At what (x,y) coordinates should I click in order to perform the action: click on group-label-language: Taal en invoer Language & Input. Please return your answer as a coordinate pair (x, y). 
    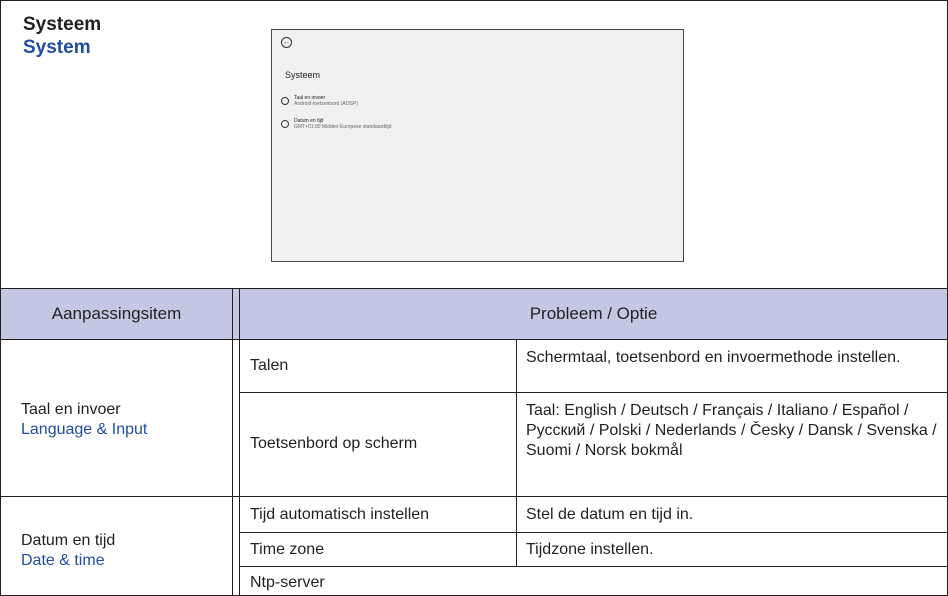
    Looking at the image, I should click on (123, 420).